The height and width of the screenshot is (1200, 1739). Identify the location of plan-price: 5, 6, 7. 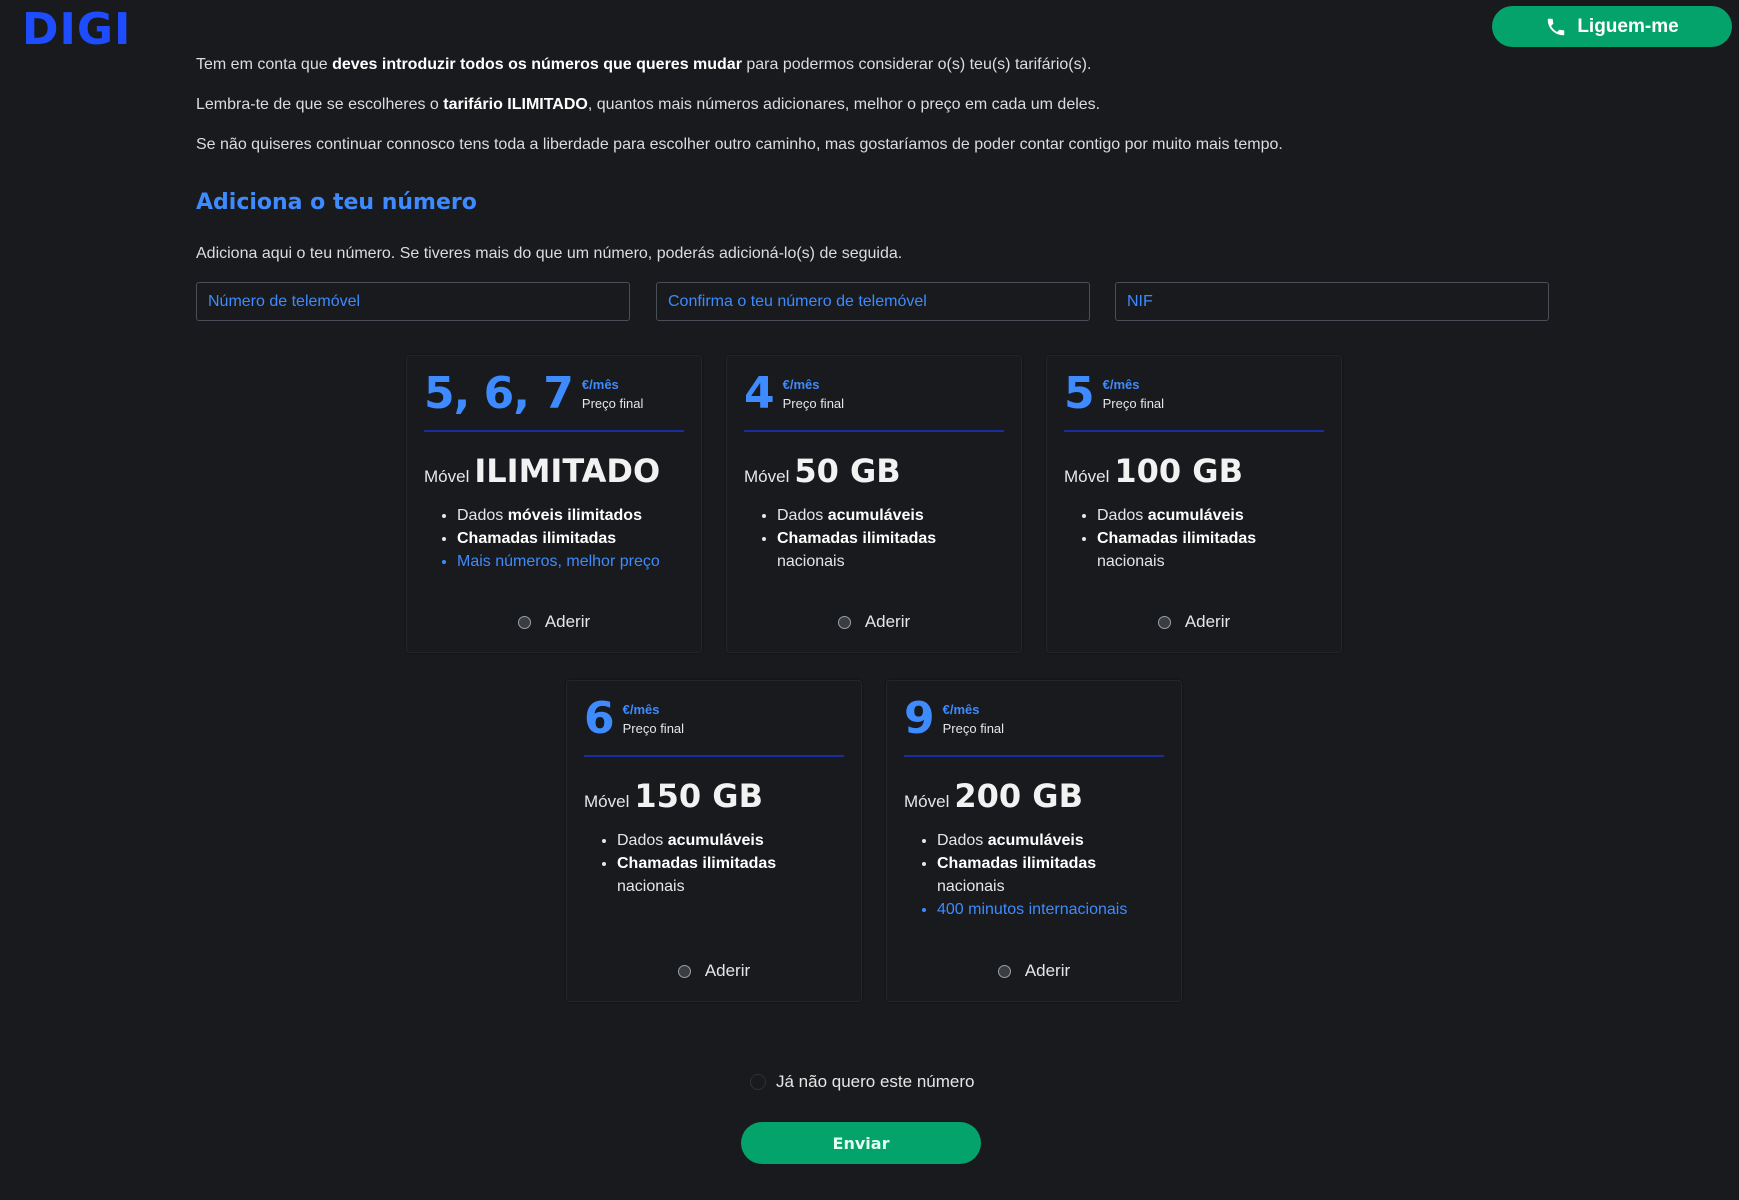
(499, 393).